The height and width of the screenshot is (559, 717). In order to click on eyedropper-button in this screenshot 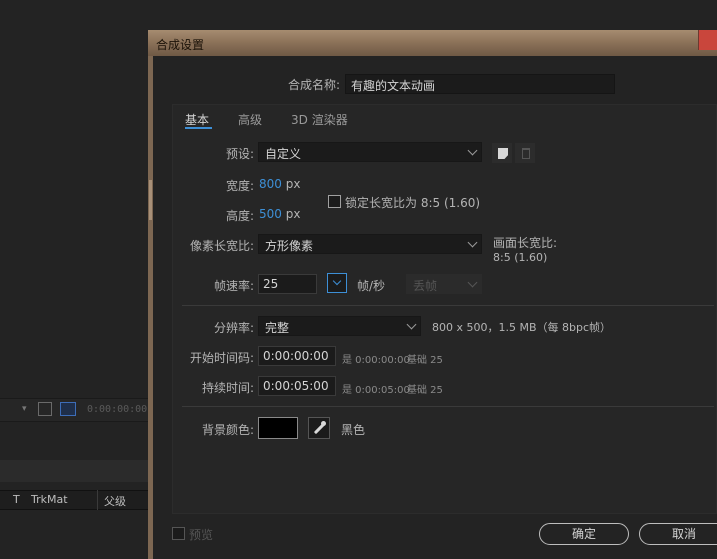, I will do `click(319, 428)`.